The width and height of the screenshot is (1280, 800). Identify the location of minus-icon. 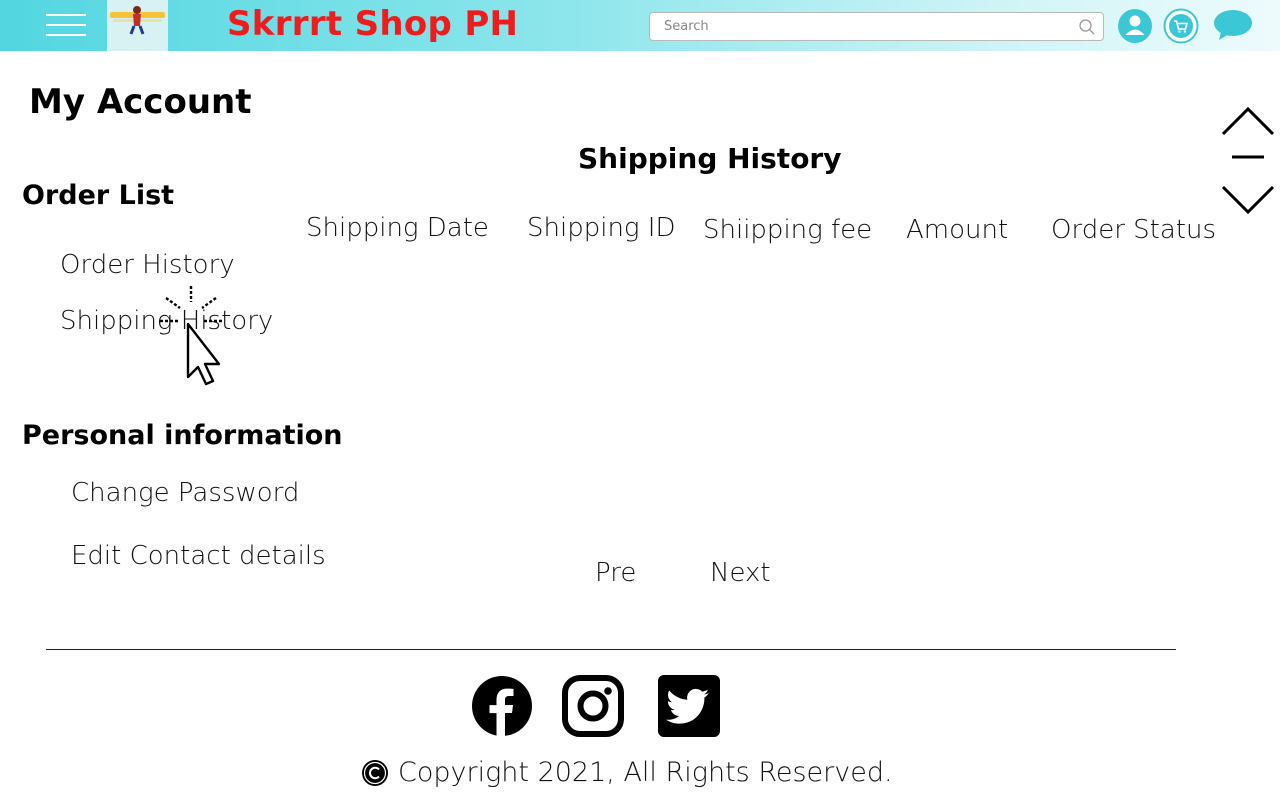
(1248, 157).